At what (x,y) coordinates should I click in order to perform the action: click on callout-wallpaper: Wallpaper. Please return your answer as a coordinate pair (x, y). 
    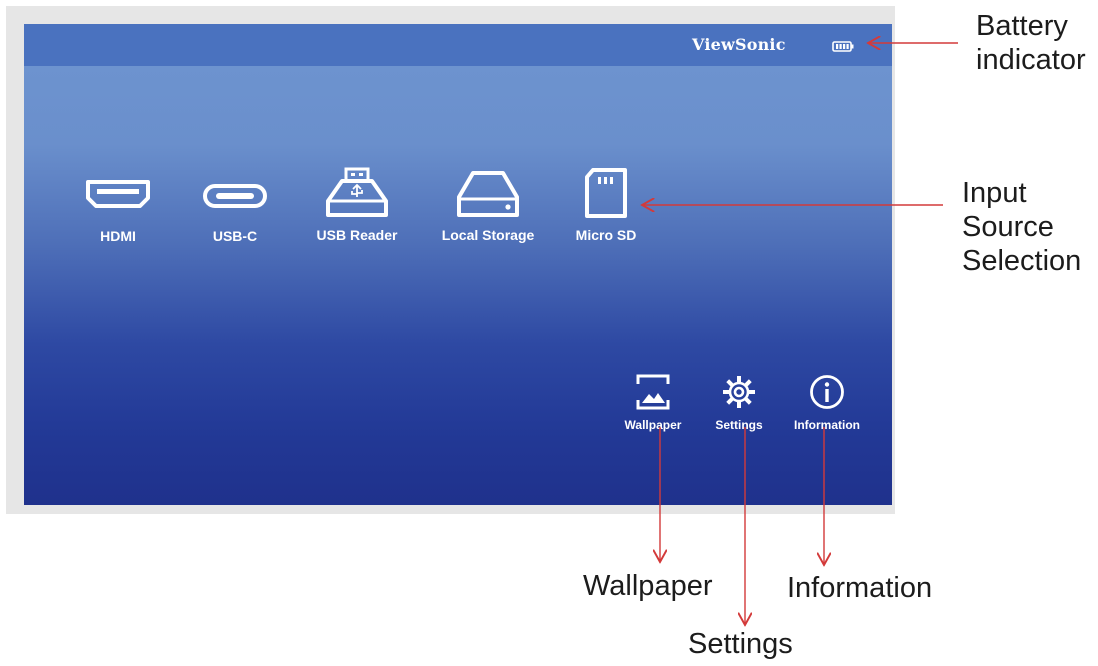
    Looking at the image, I should click on (647, 586).